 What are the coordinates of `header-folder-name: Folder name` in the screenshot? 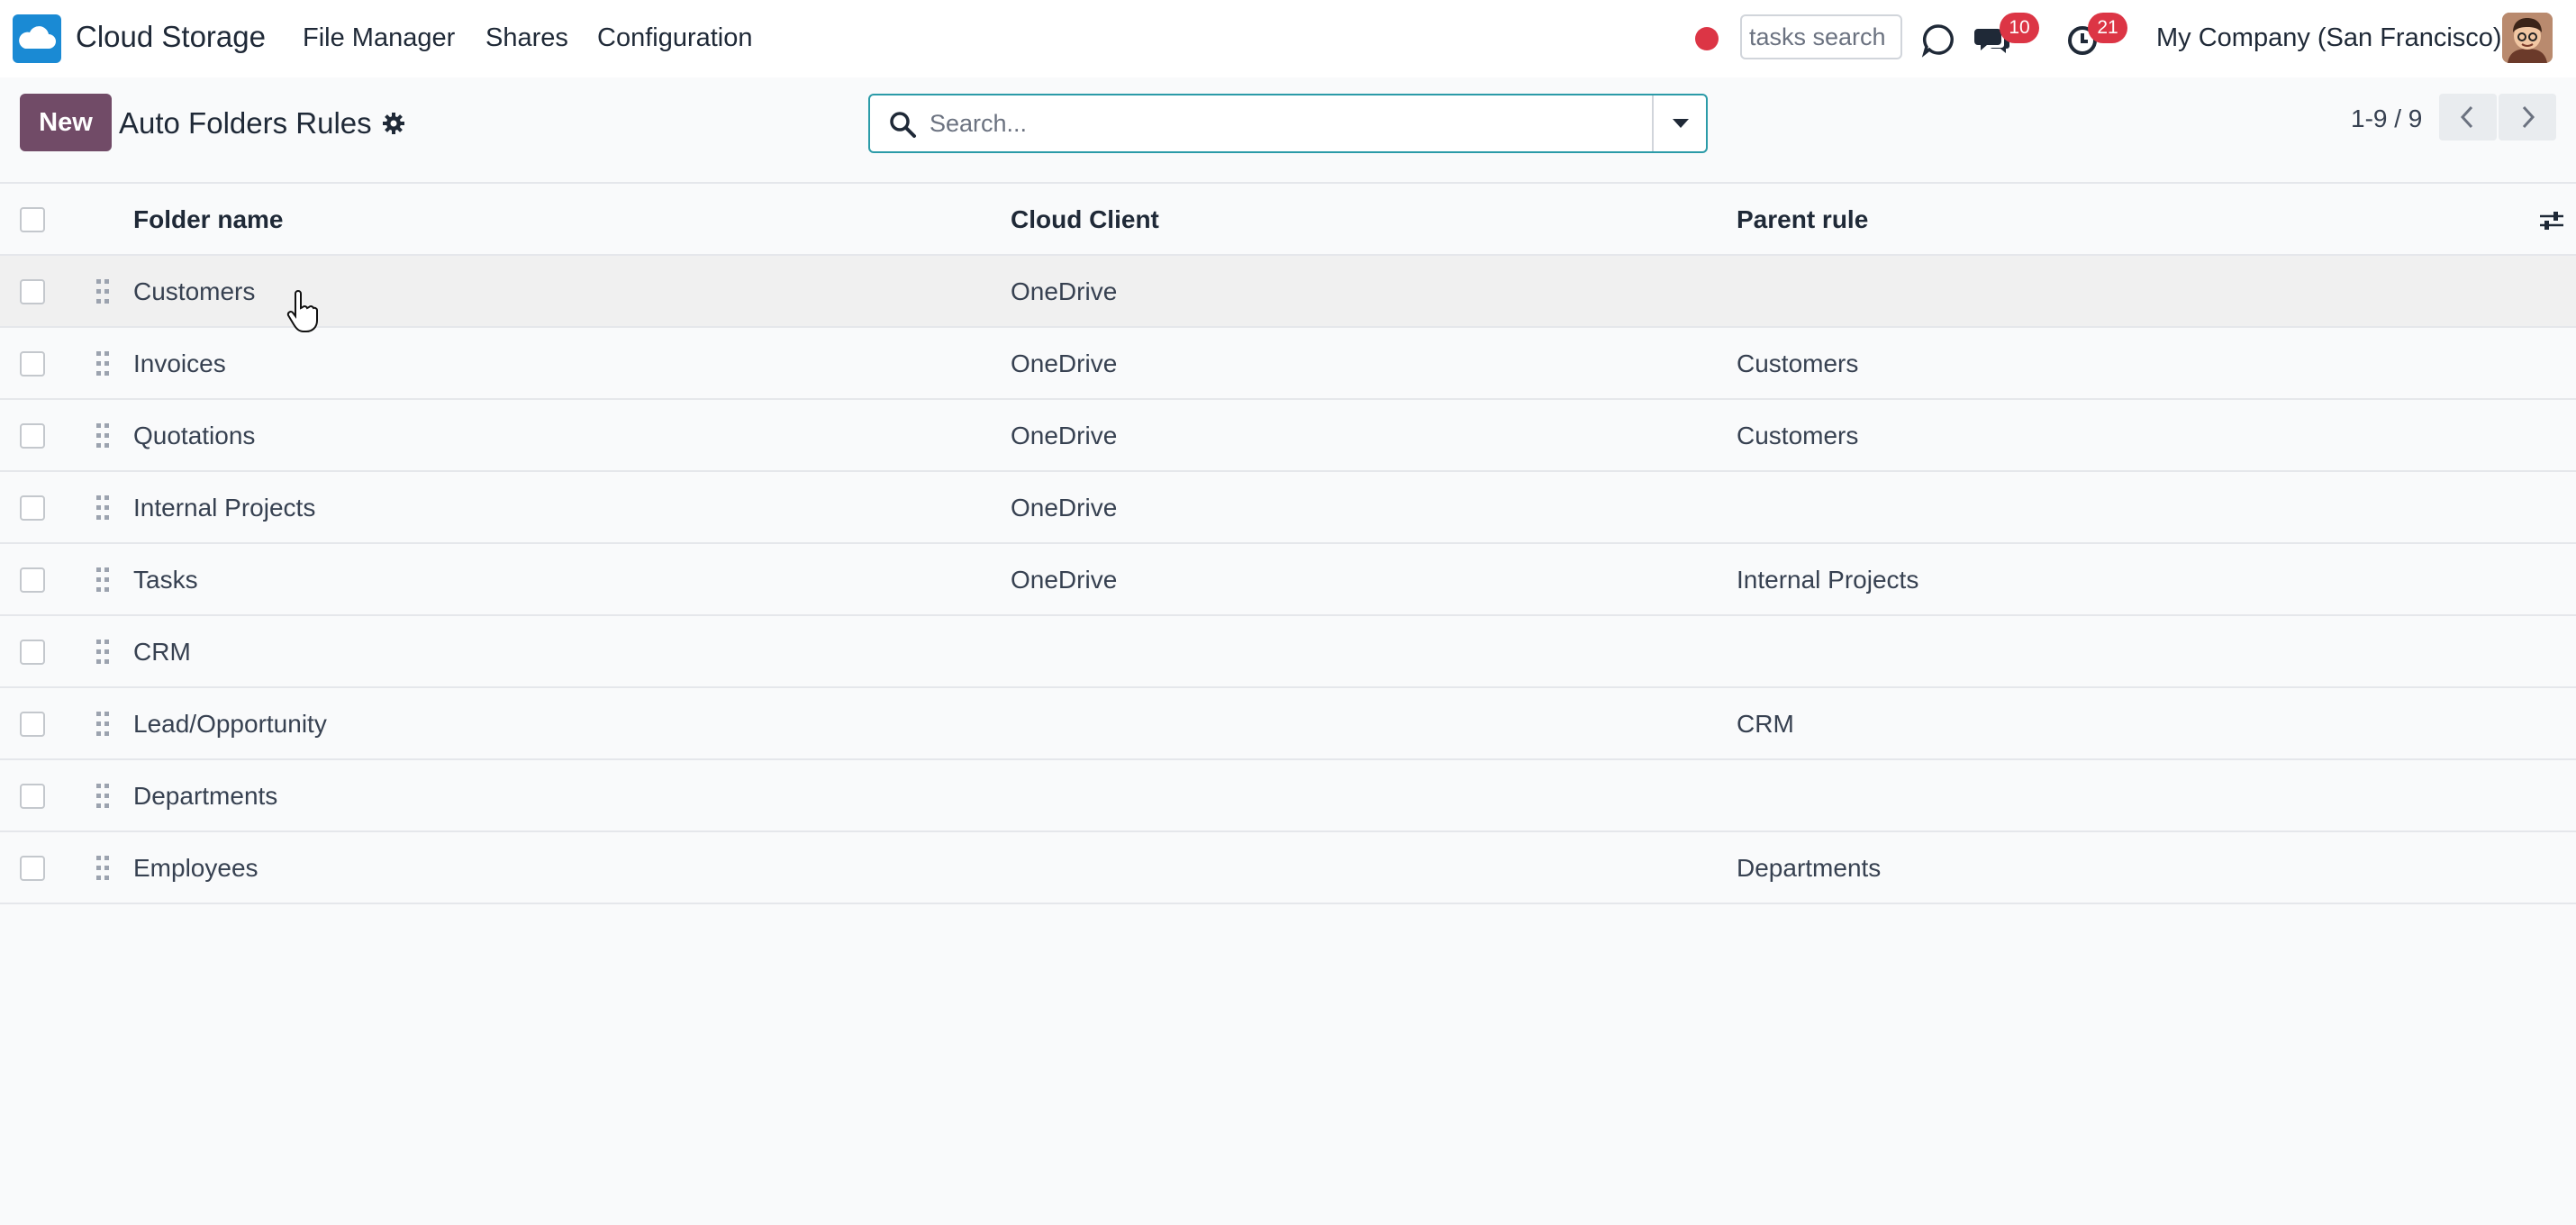 It's located at (208, 219).